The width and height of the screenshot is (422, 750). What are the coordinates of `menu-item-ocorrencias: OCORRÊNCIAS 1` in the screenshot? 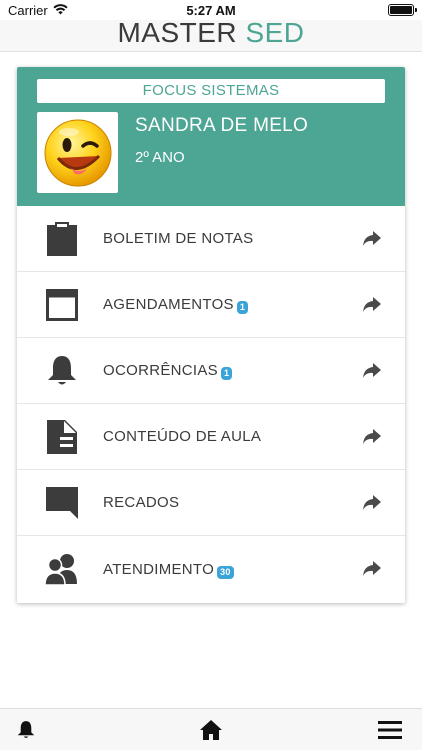 It's located at (211, 371).